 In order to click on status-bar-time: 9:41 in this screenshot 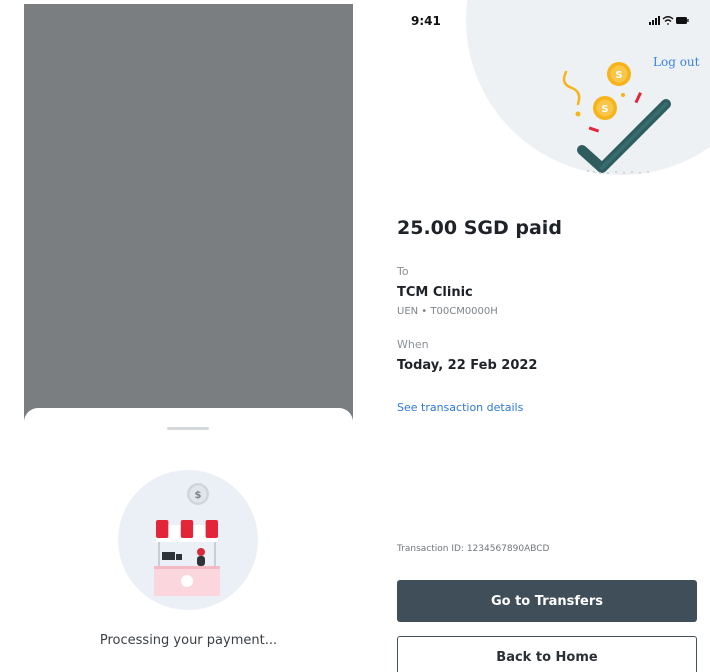, I will do `click(426, 21)`.